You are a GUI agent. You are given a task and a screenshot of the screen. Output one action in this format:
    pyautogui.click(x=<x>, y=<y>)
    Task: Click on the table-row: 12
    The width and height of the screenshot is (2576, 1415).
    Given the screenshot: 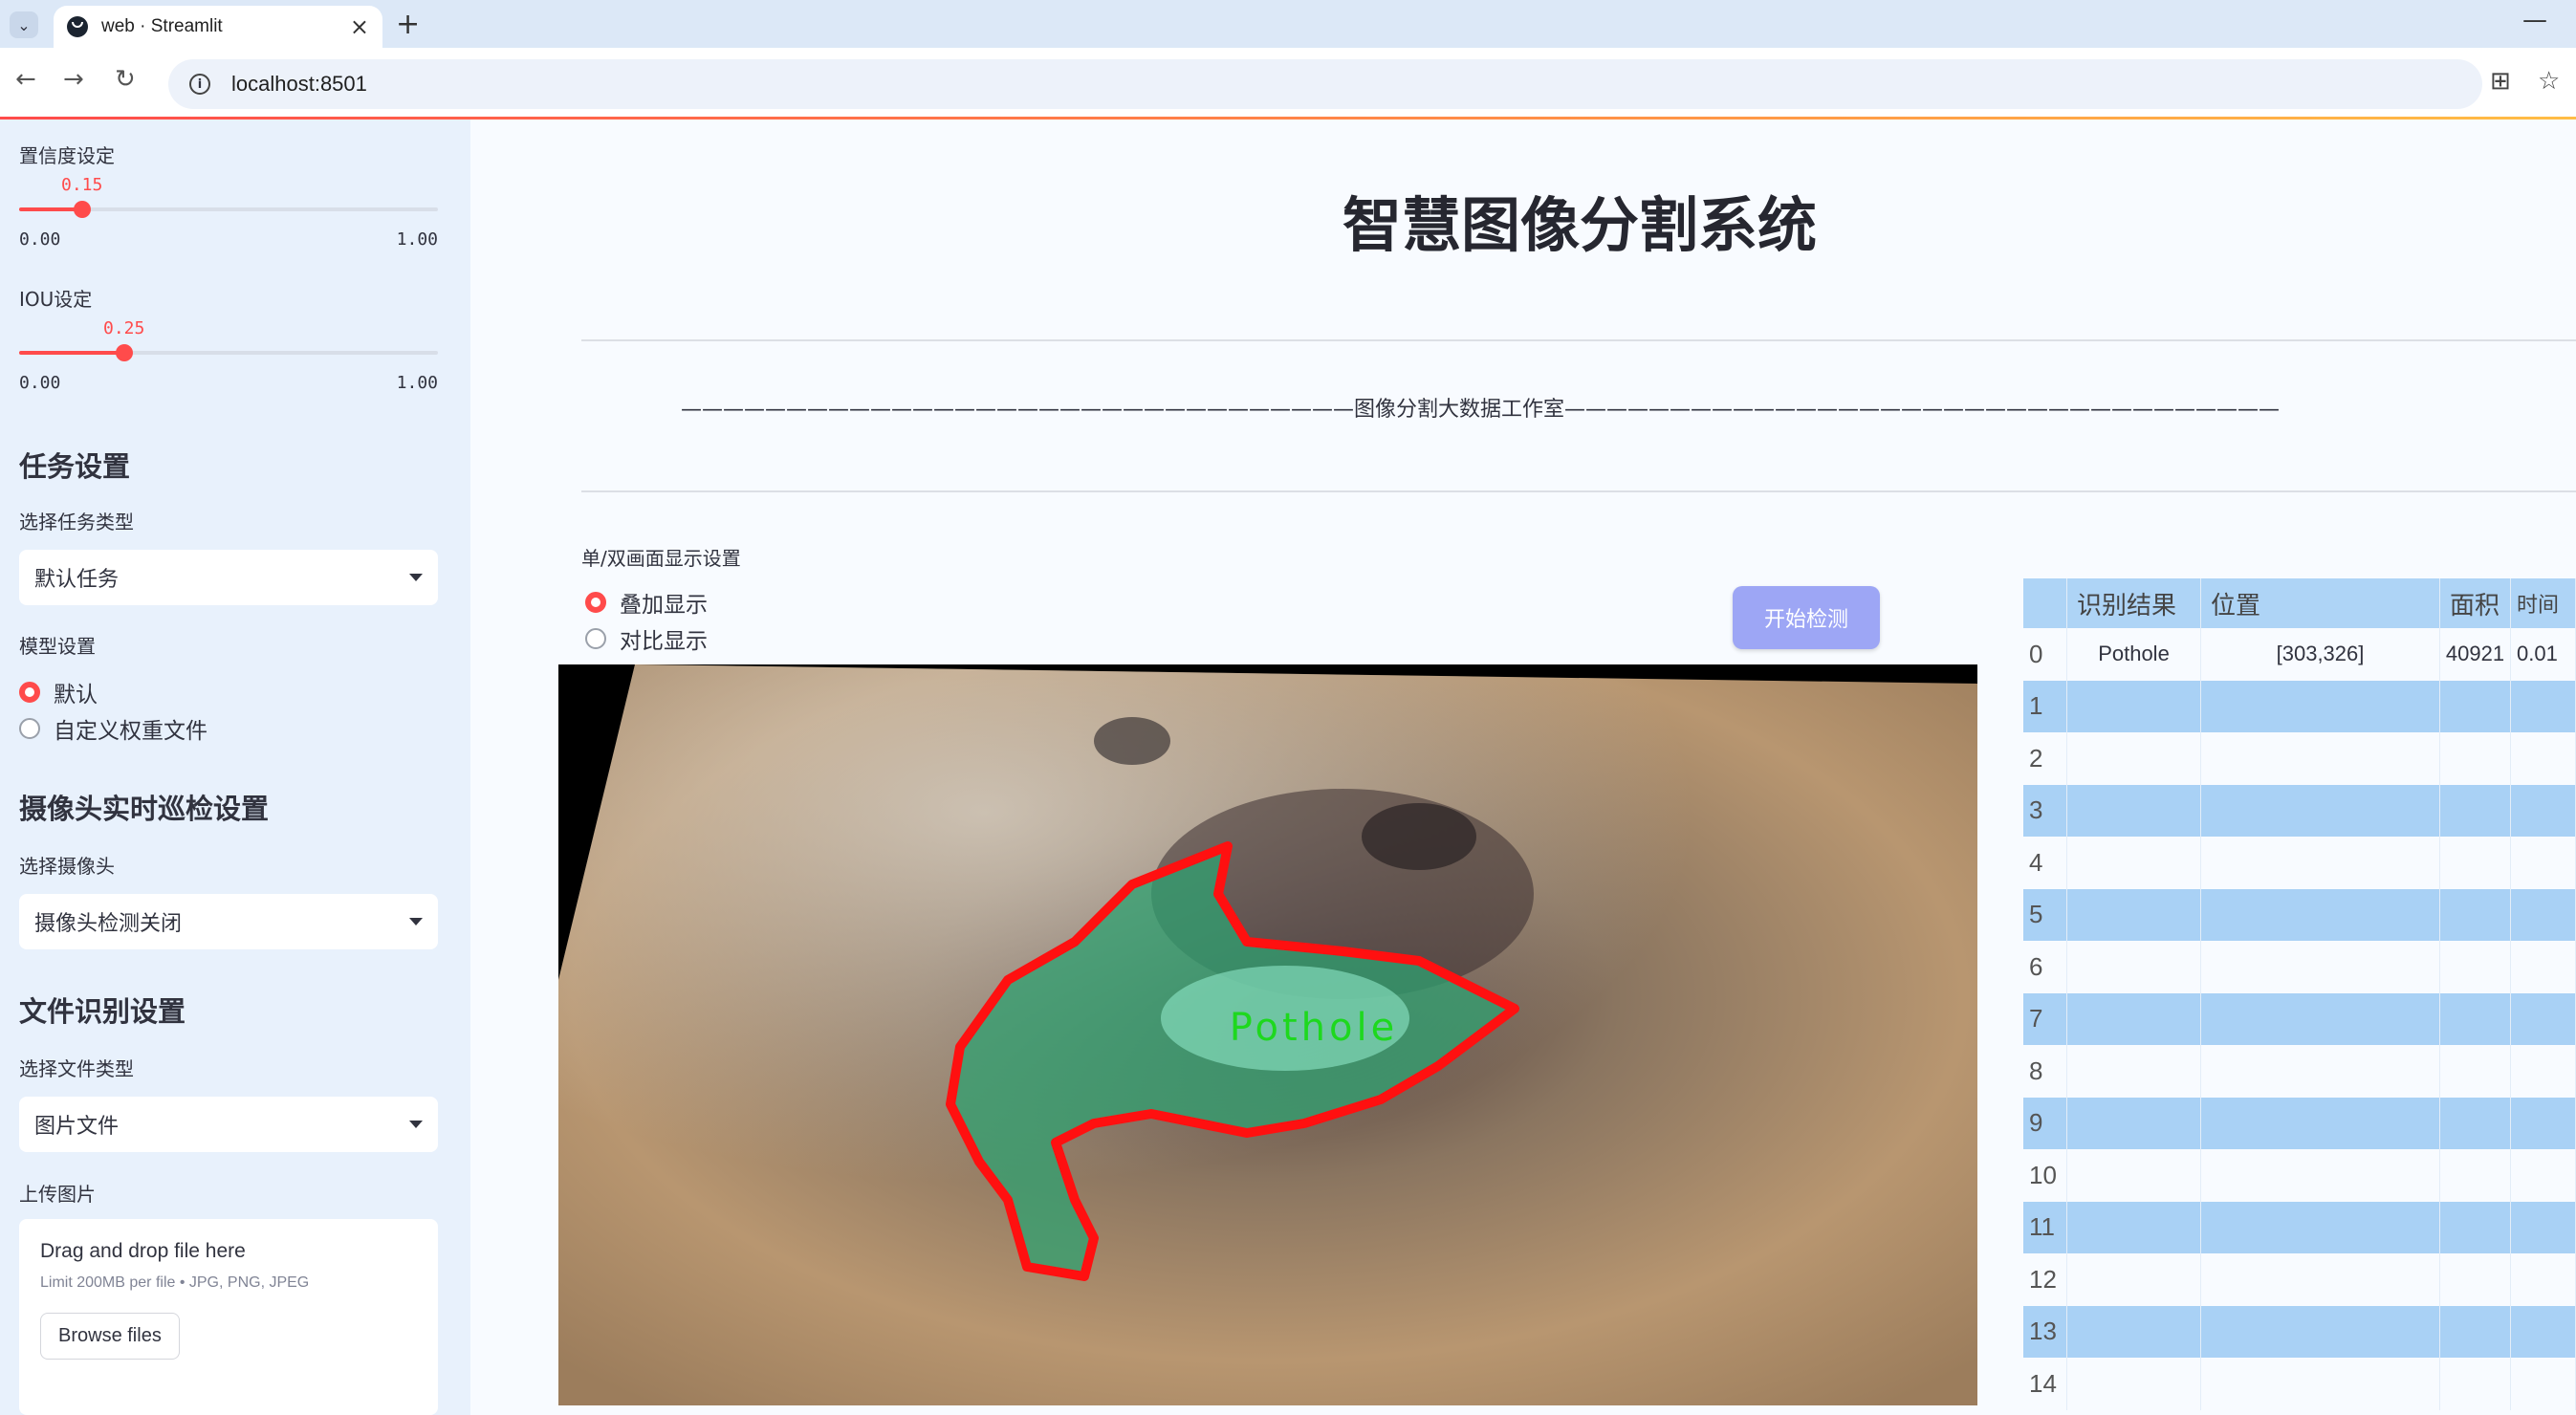 What is the action you would take?
    pyautogui.click(x=2299, y=1279)
    